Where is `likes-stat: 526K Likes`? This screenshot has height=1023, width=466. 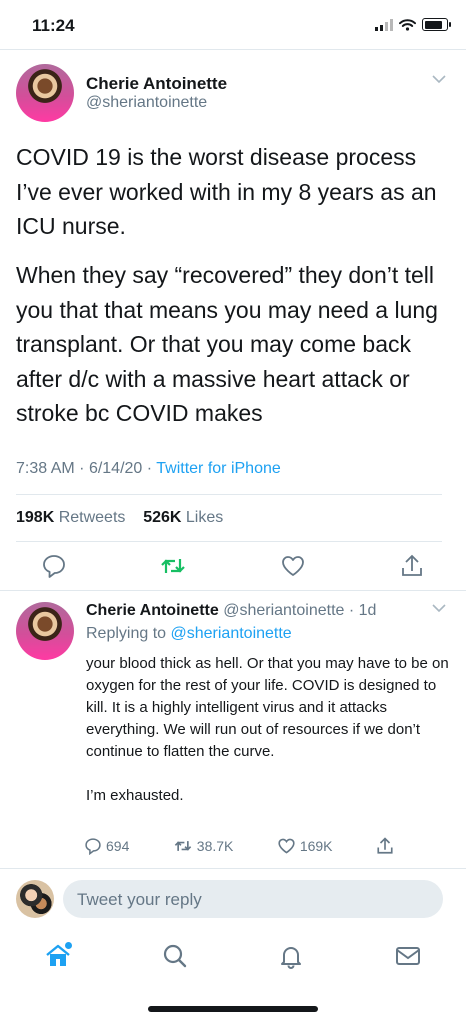
likes-stat: 526K Likes is located at coordinates (183, 517).